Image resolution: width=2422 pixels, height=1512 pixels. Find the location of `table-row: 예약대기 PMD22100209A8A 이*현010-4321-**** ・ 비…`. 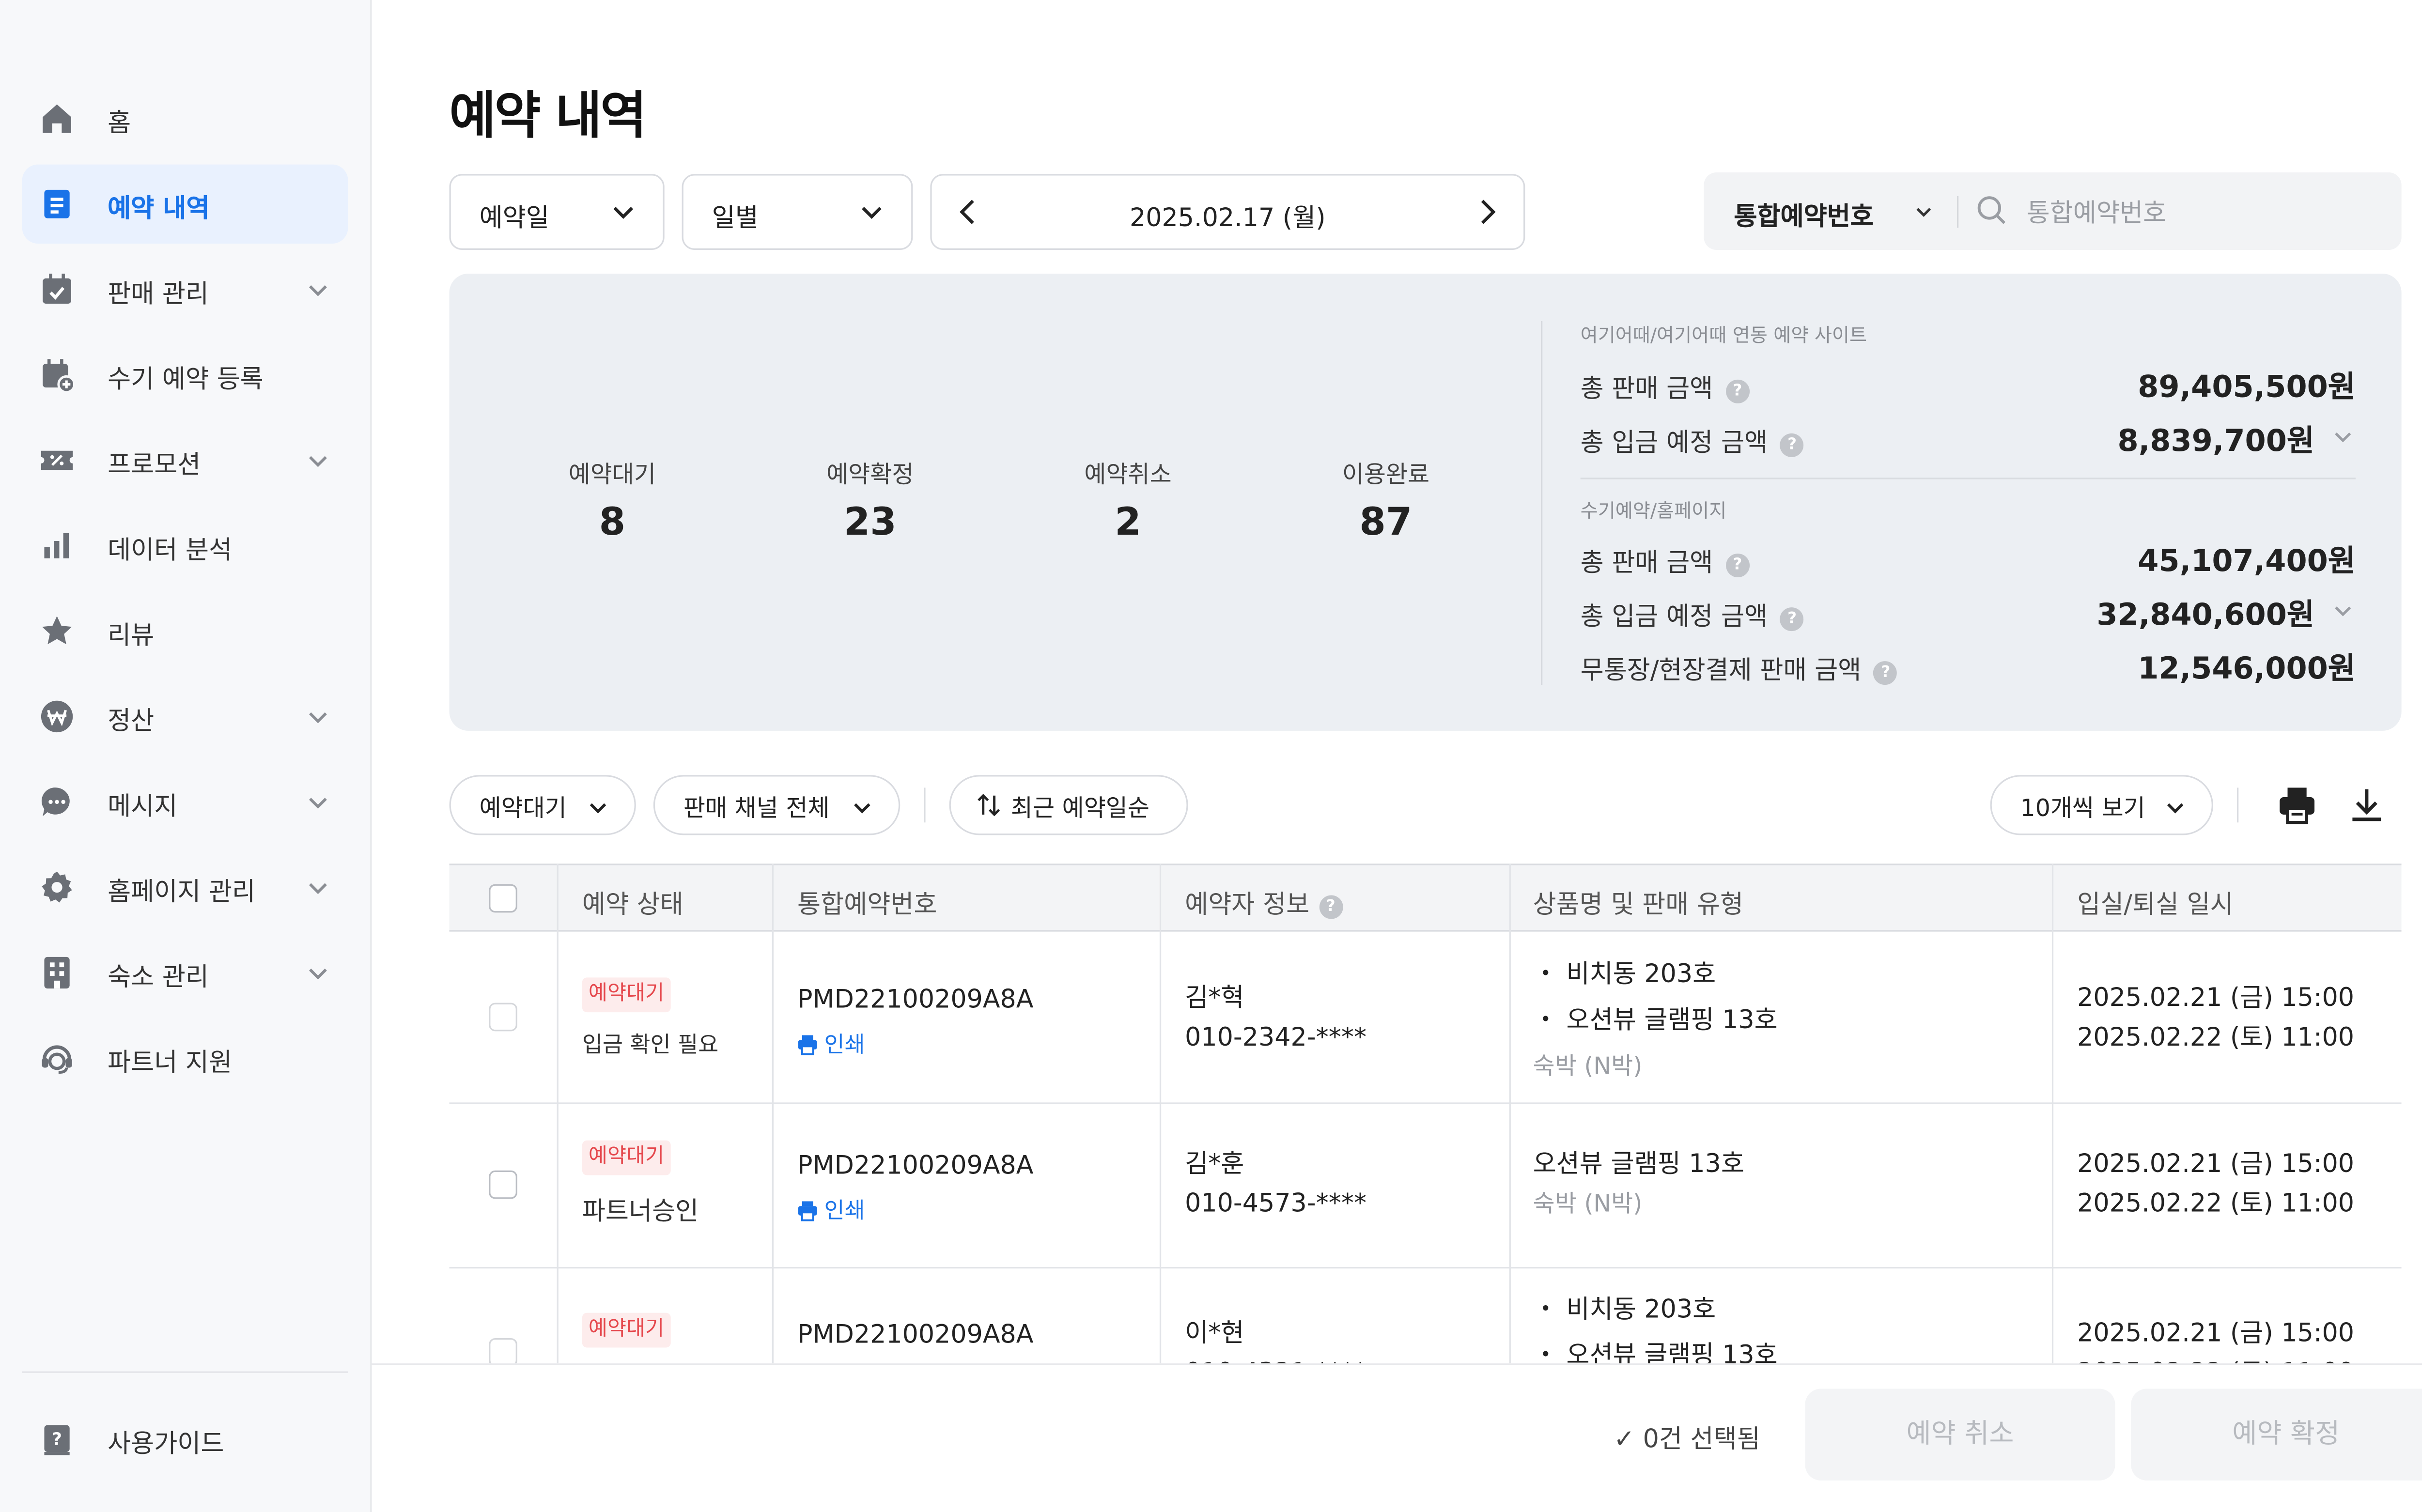

table-row: 예약대기 PMD22100209A8A 이*현010-4321-**** ・ 비… is located at coordinates (1426, 1316).